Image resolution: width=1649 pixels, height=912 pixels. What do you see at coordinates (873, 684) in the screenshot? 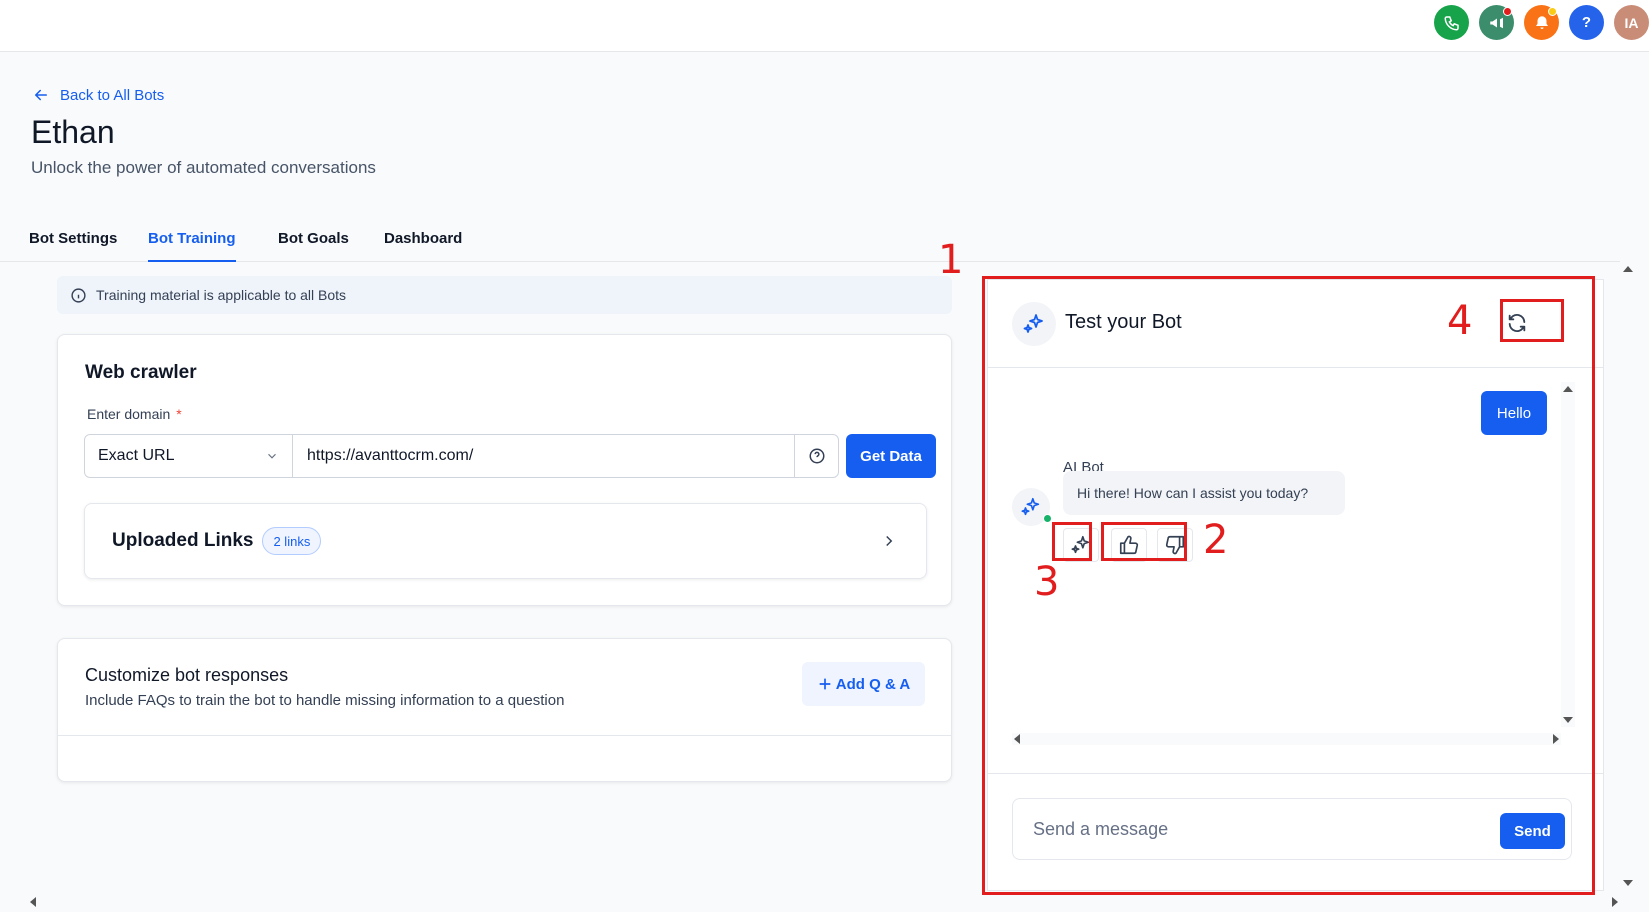
I see `add-qa-label: Add Q & A` at bounding box center [873, 684].